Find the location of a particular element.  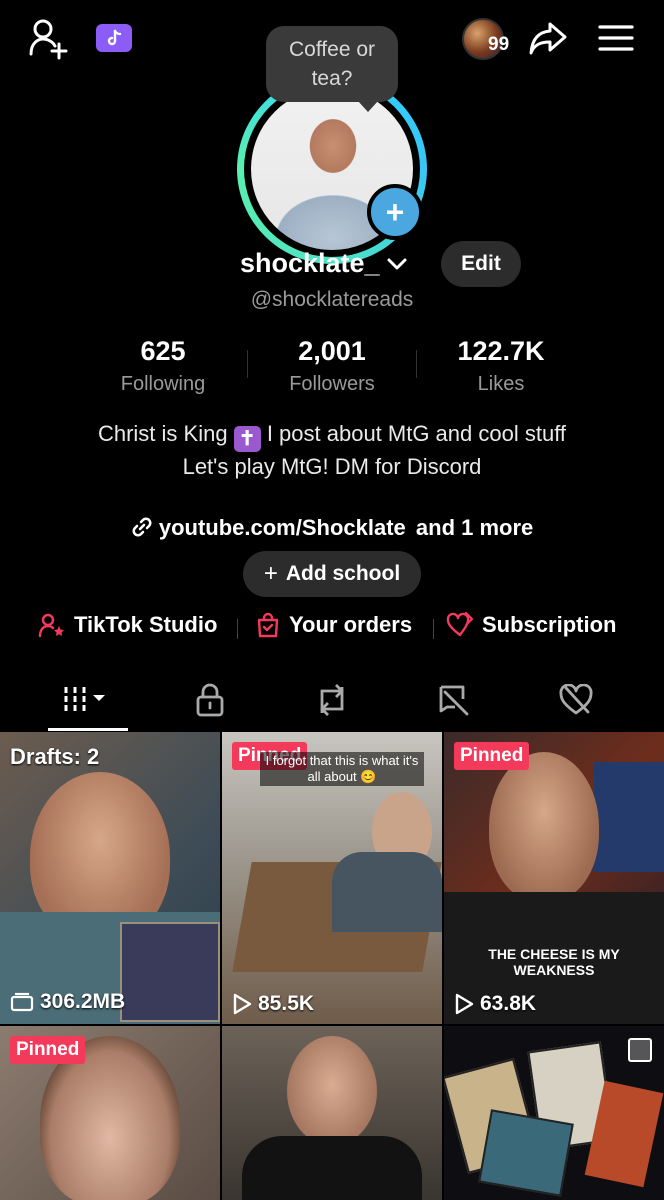

stat-likes: 122.7K Likes is located at coordinates (501, 366).